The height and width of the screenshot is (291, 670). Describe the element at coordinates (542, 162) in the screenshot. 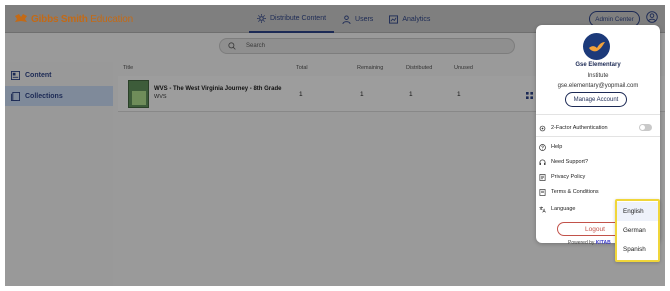

I see `support-icon` at that location.